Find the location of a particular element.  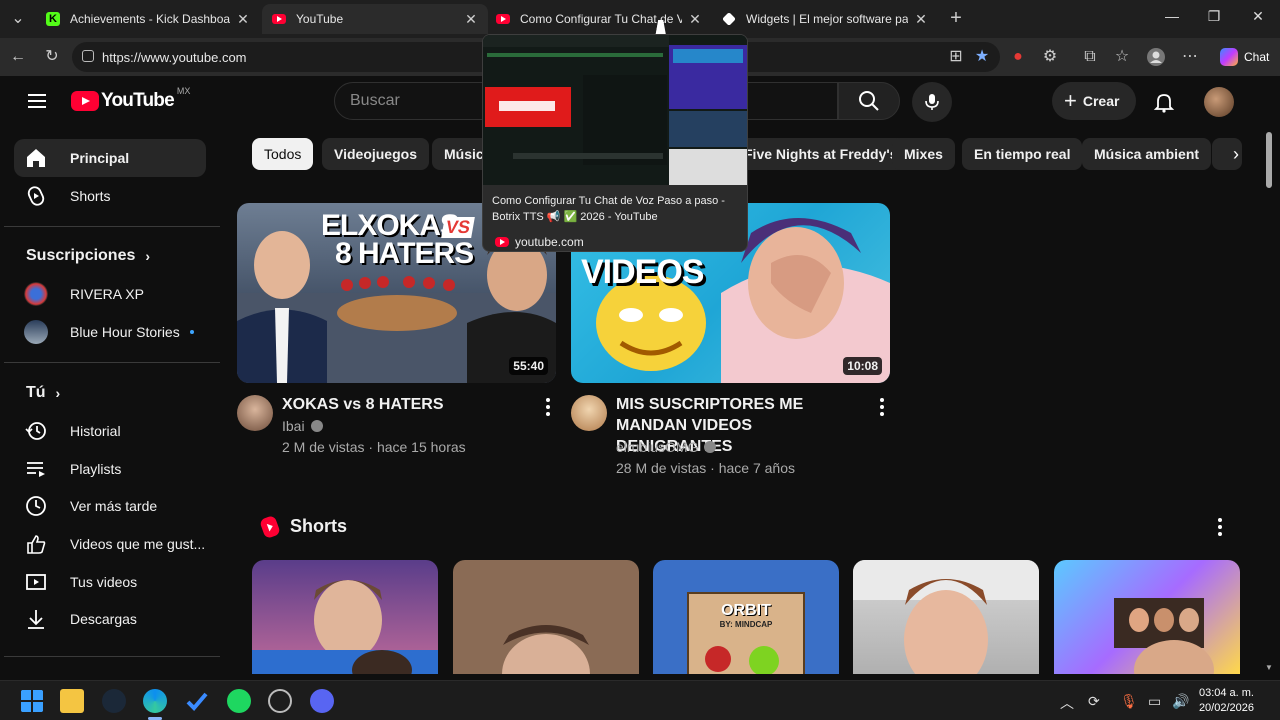

short-art is located at coordinates (1164, 636).